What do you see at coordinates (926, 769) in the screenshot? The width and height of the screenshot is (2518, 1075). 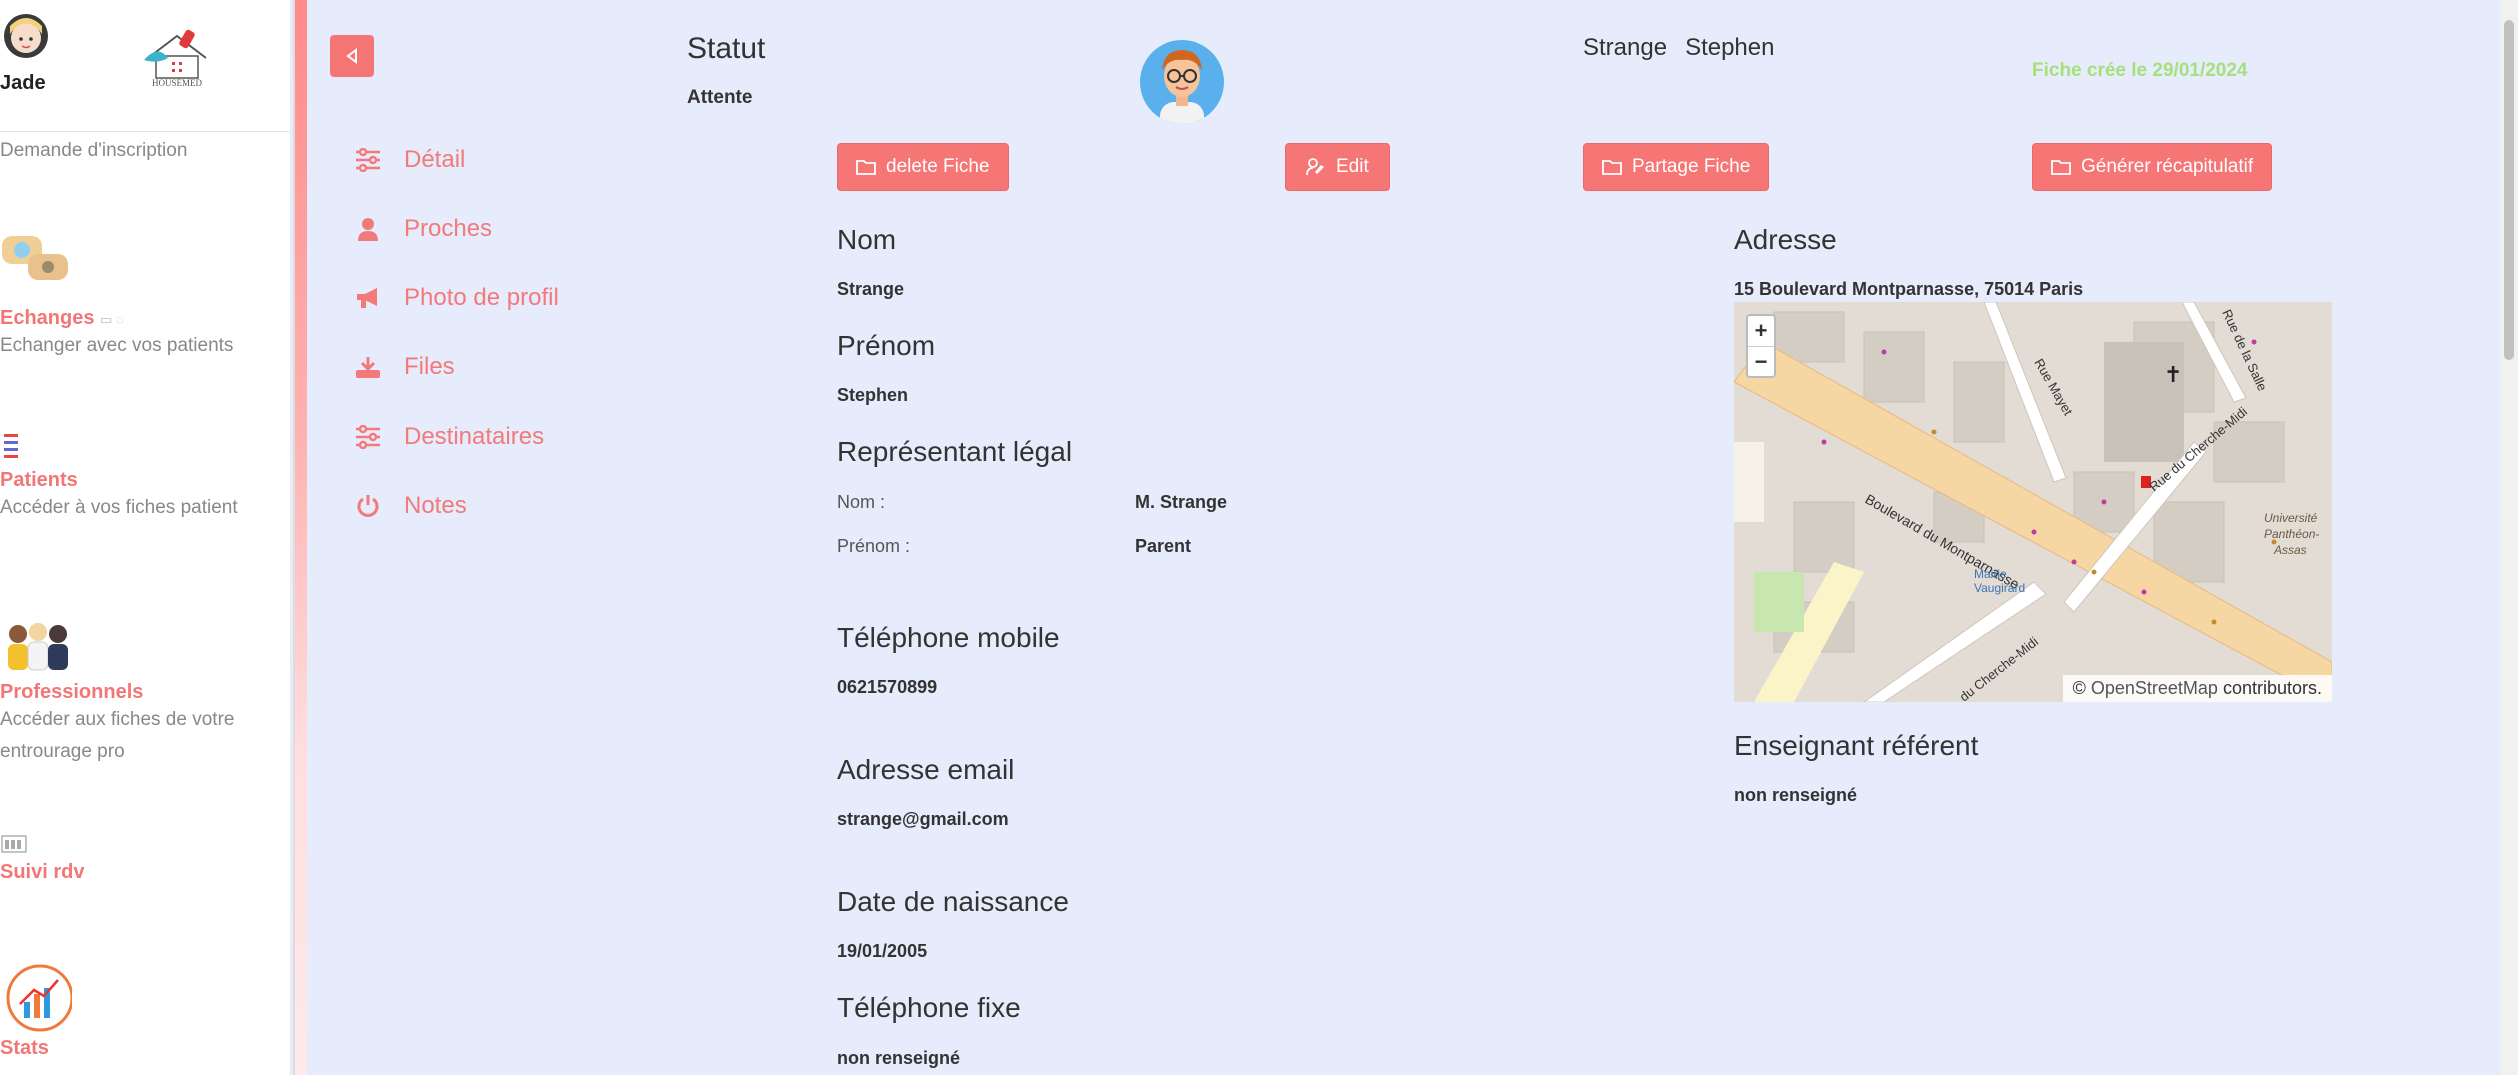 I see `email-label: Adresse email` at bounding box center [926, 769].